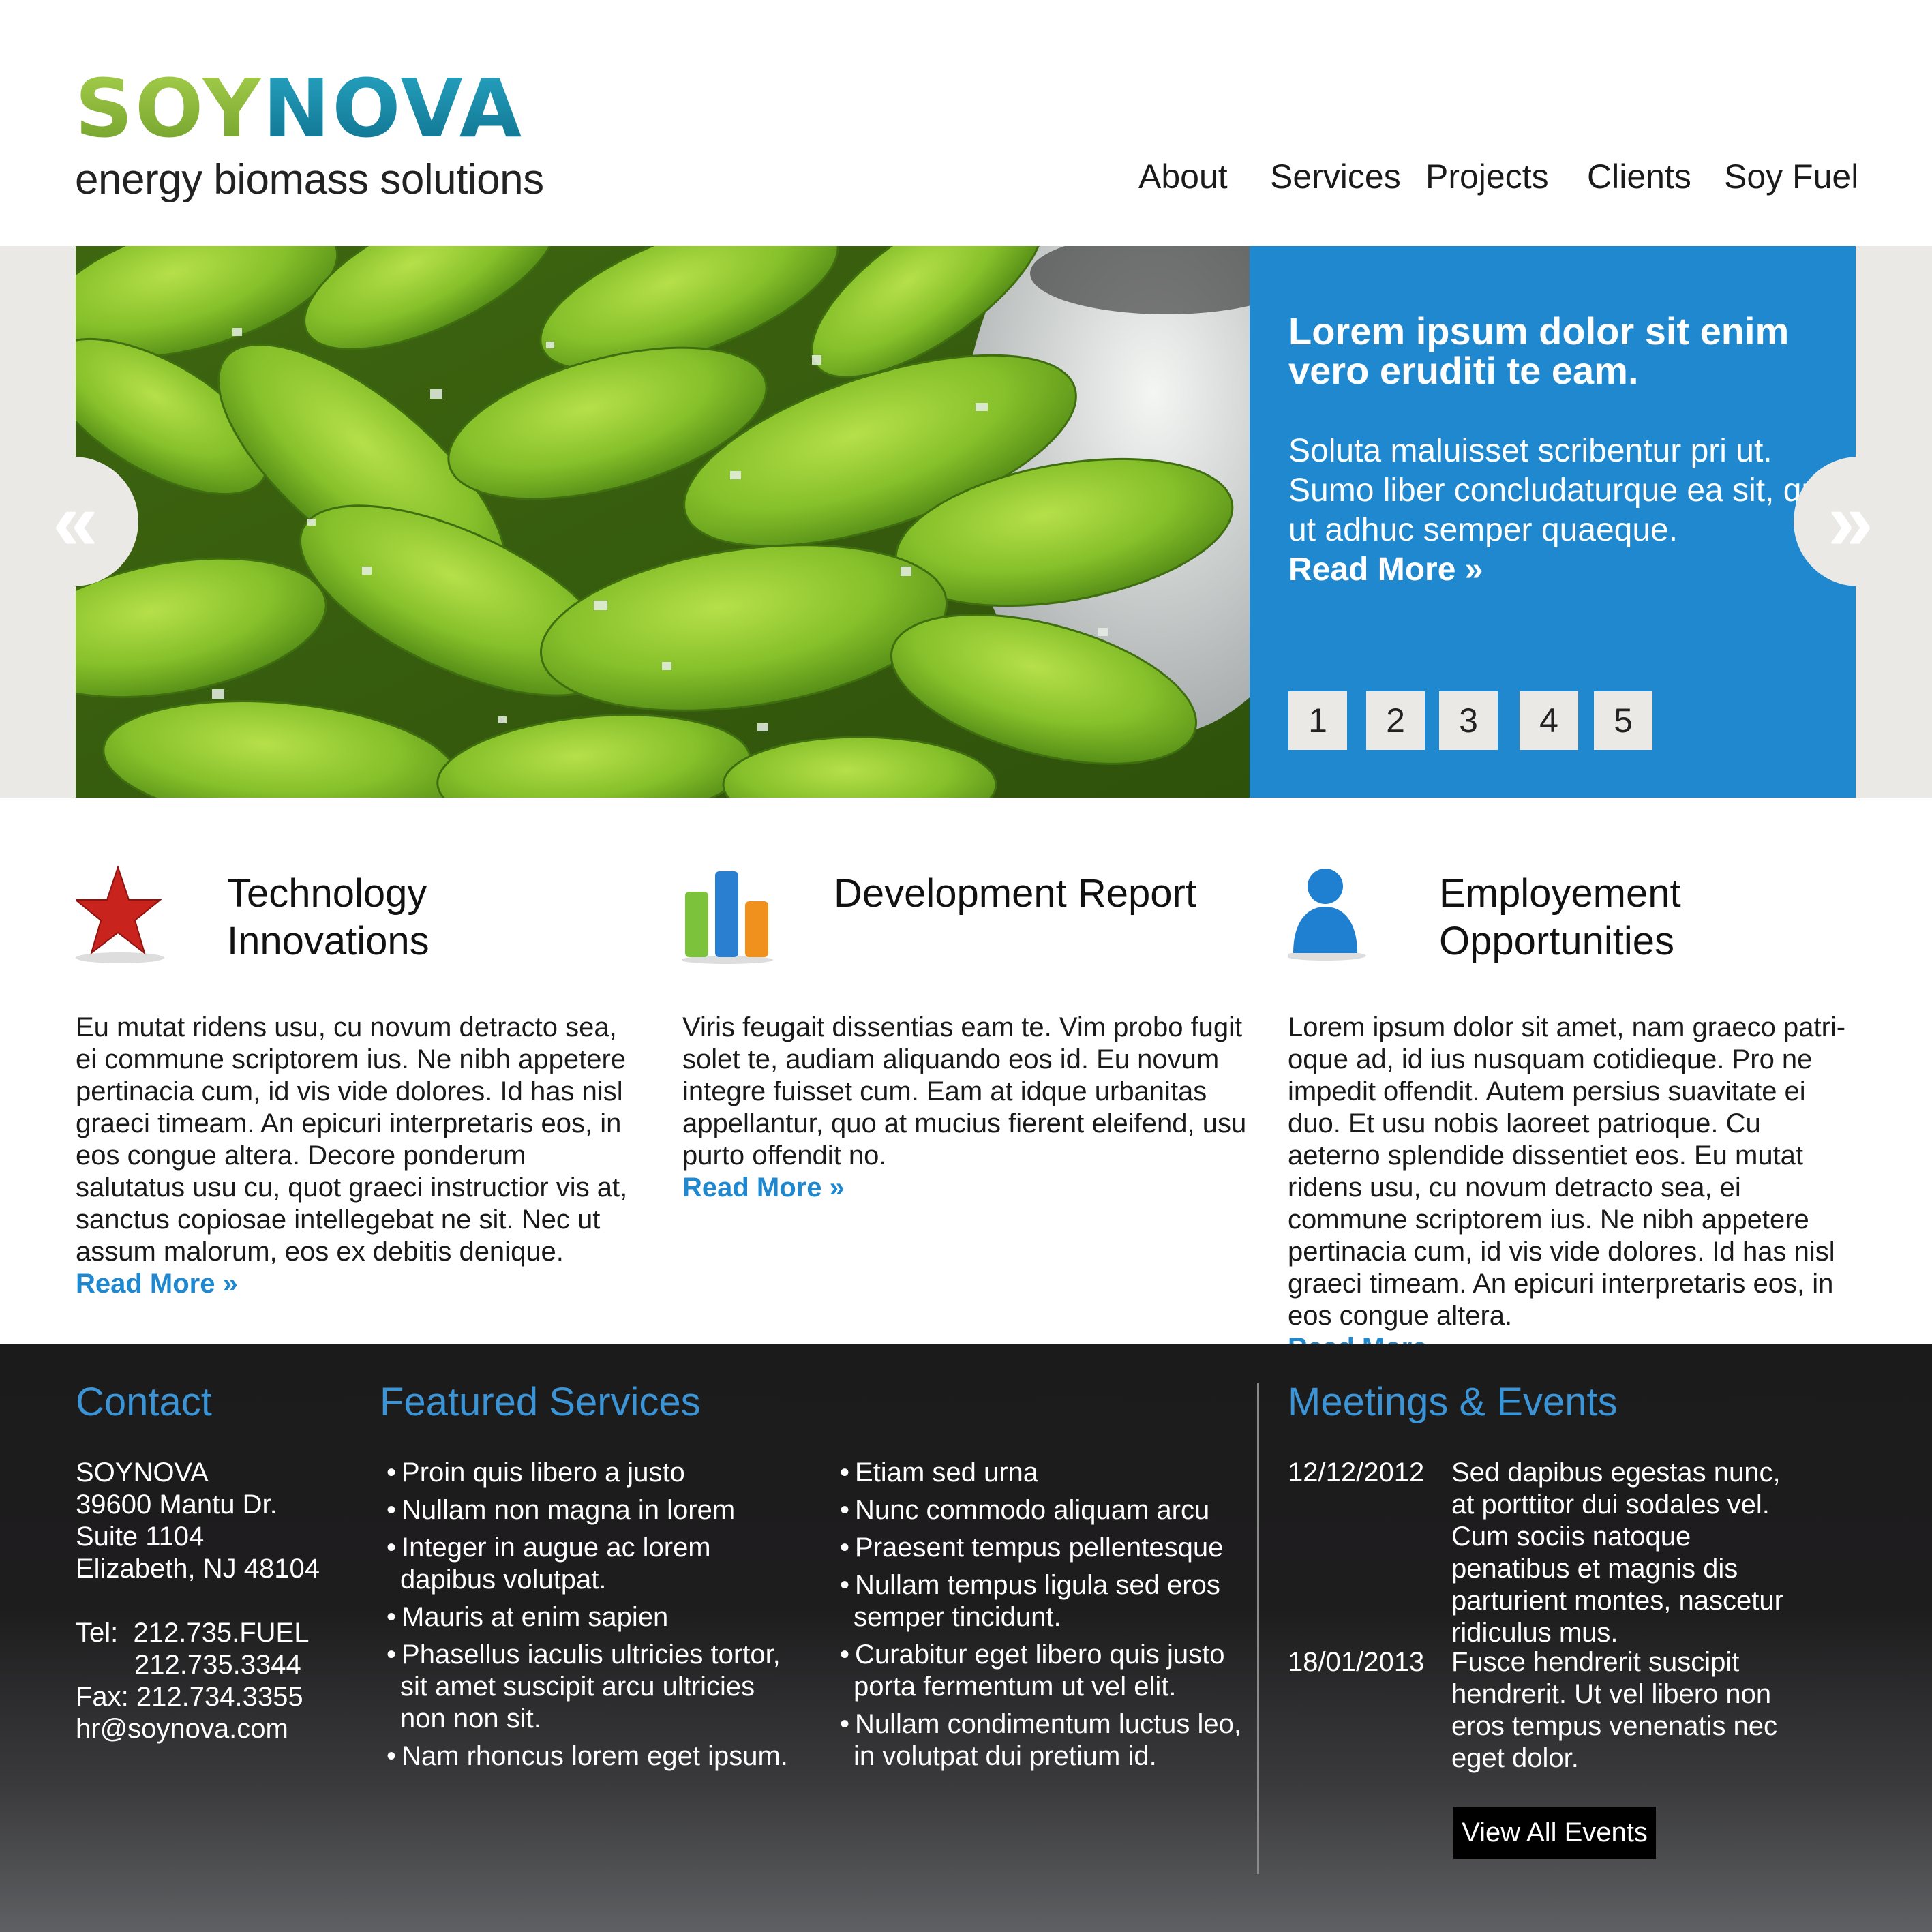 Image resolution: width=1932 pixels, height=1932 pixels. Describe the element at coordinates (1015, 893) in the screenshot. I see `feature-title: Development Report` at that location.